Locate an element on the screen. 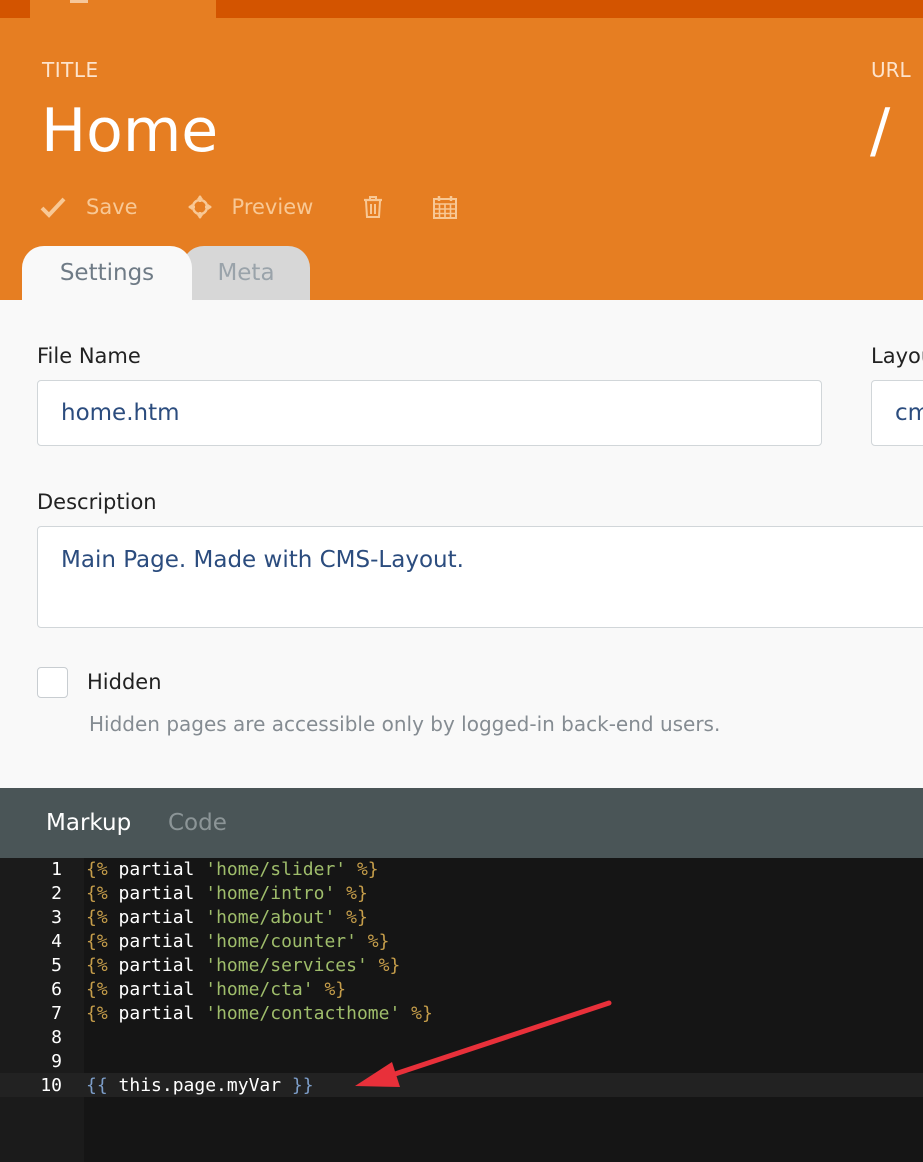  code-line: 10 {{ this.page.myVar }} is located at coordinates (461, 1086).